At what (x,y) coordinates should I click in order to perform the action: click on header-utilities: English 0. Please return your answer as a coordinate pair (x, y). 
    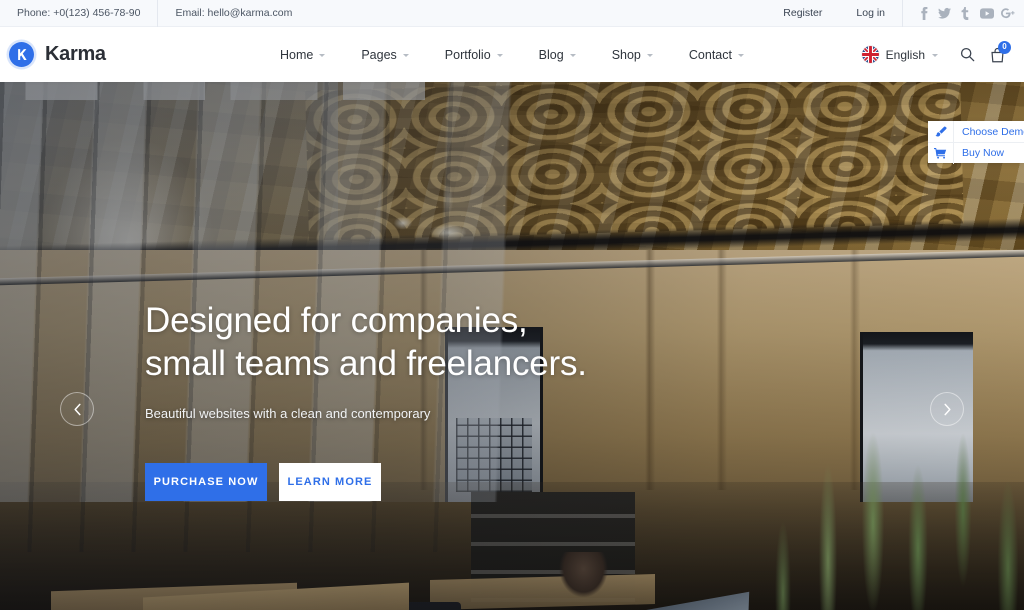
    Looking at the image, I should click on (899, 55).